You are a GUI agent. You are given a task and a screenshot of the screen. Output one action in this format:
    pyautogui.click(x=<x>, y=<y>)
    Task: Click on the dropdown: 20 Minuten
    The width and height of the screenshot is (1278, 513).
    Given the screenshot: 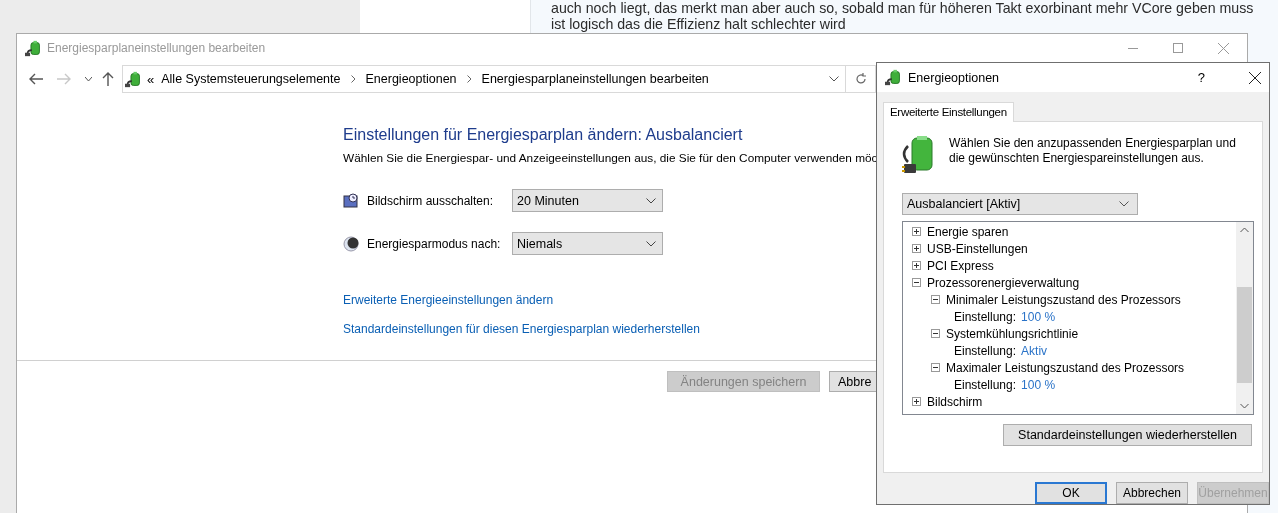 What is the action you would take?
    pyautogui.click(x=587, y=200)
    